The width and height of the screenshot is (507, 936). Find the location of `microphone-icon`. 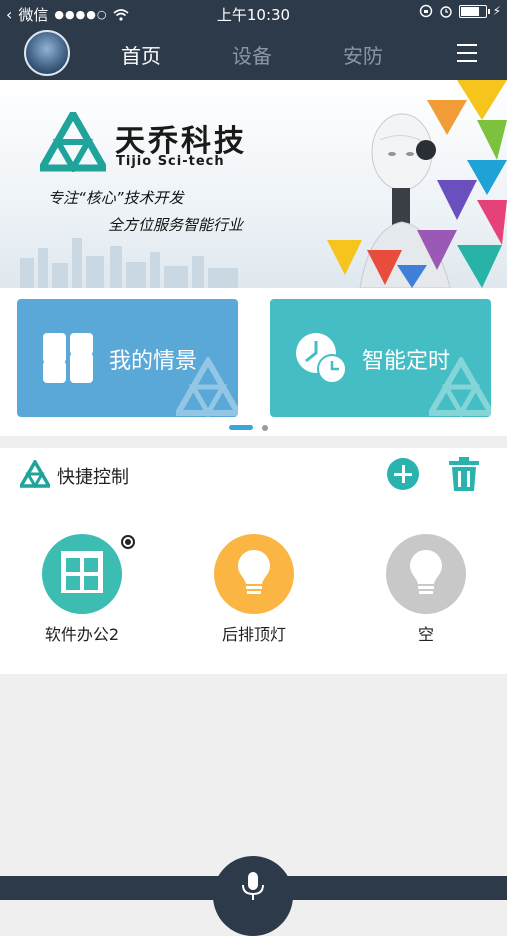

microphone-icon is located at coordinates (253, 886).